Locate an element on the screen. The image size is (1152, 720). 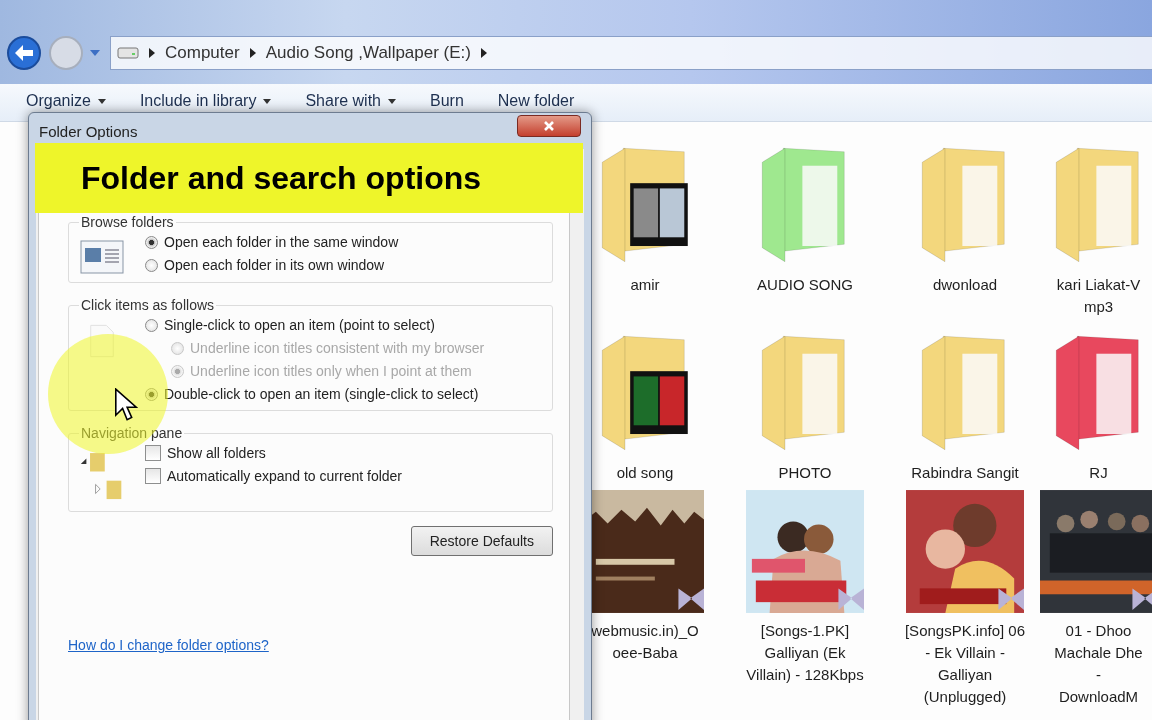
option-label: Open each folder in the same window is located at coordinates (281, 242).